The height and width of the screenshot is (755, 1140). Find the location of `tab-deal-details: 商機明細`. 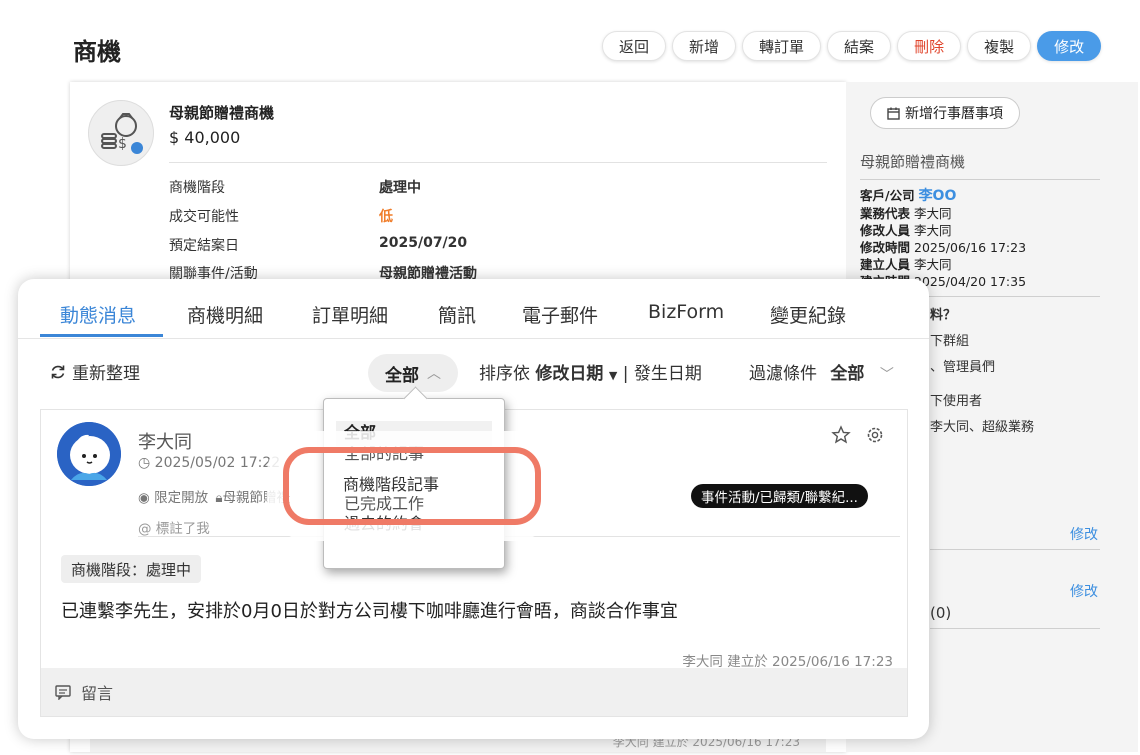

tab-deal-details: 商機明細 is located at coordinates (225, 314).